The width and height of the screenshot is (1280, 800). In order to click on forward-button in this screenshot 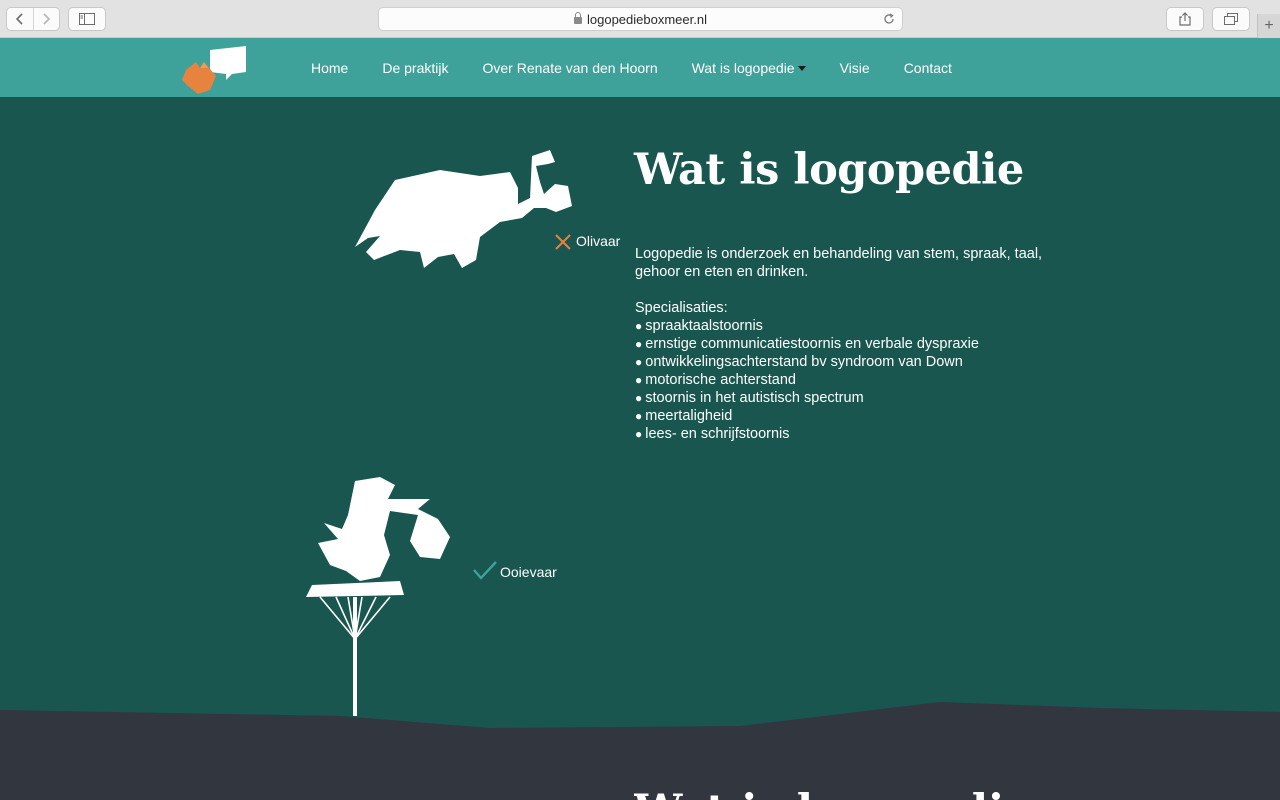, I will do `click(45, 19)`.